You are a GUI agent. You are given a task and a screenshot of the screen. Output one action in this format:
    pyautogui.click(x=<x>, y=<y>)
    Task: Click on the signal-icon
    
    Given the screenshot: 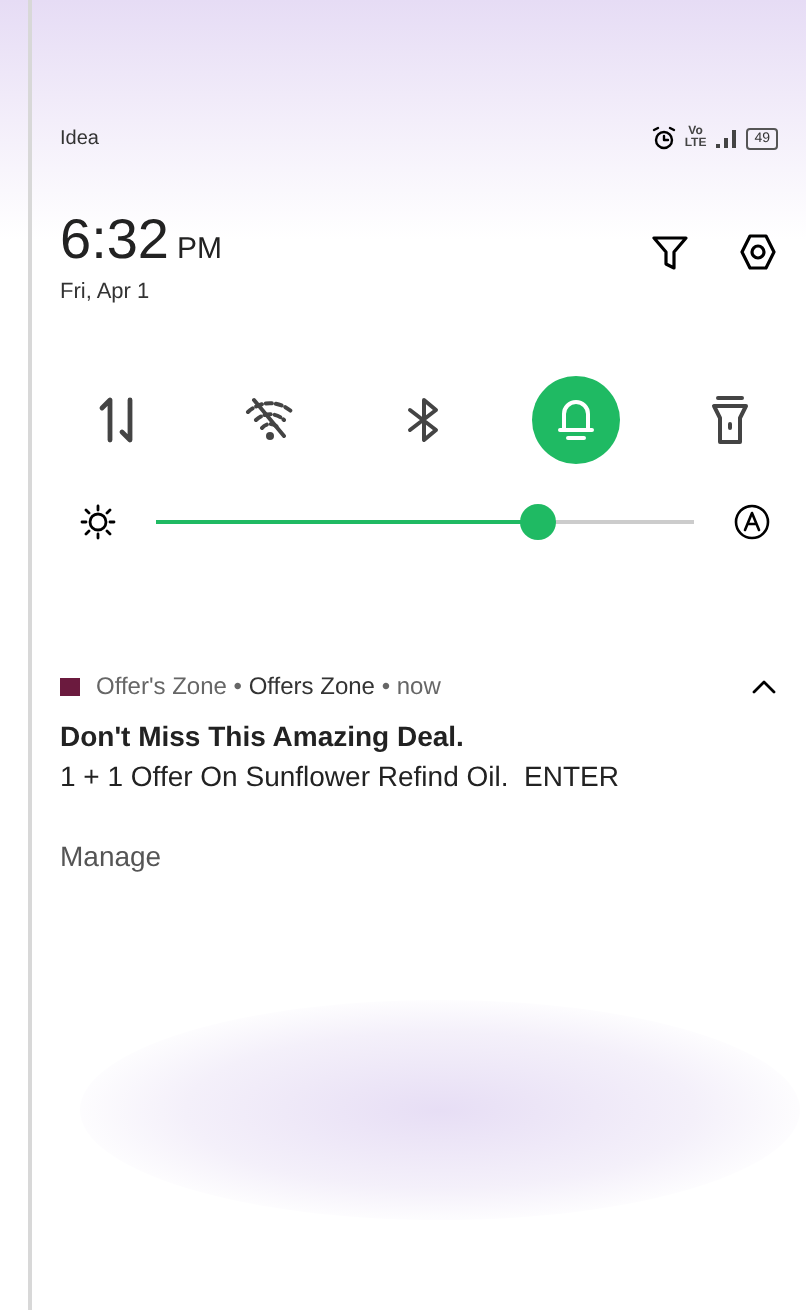 What is the action you would take?
    pyautogui.click(x=726, y=138)
    